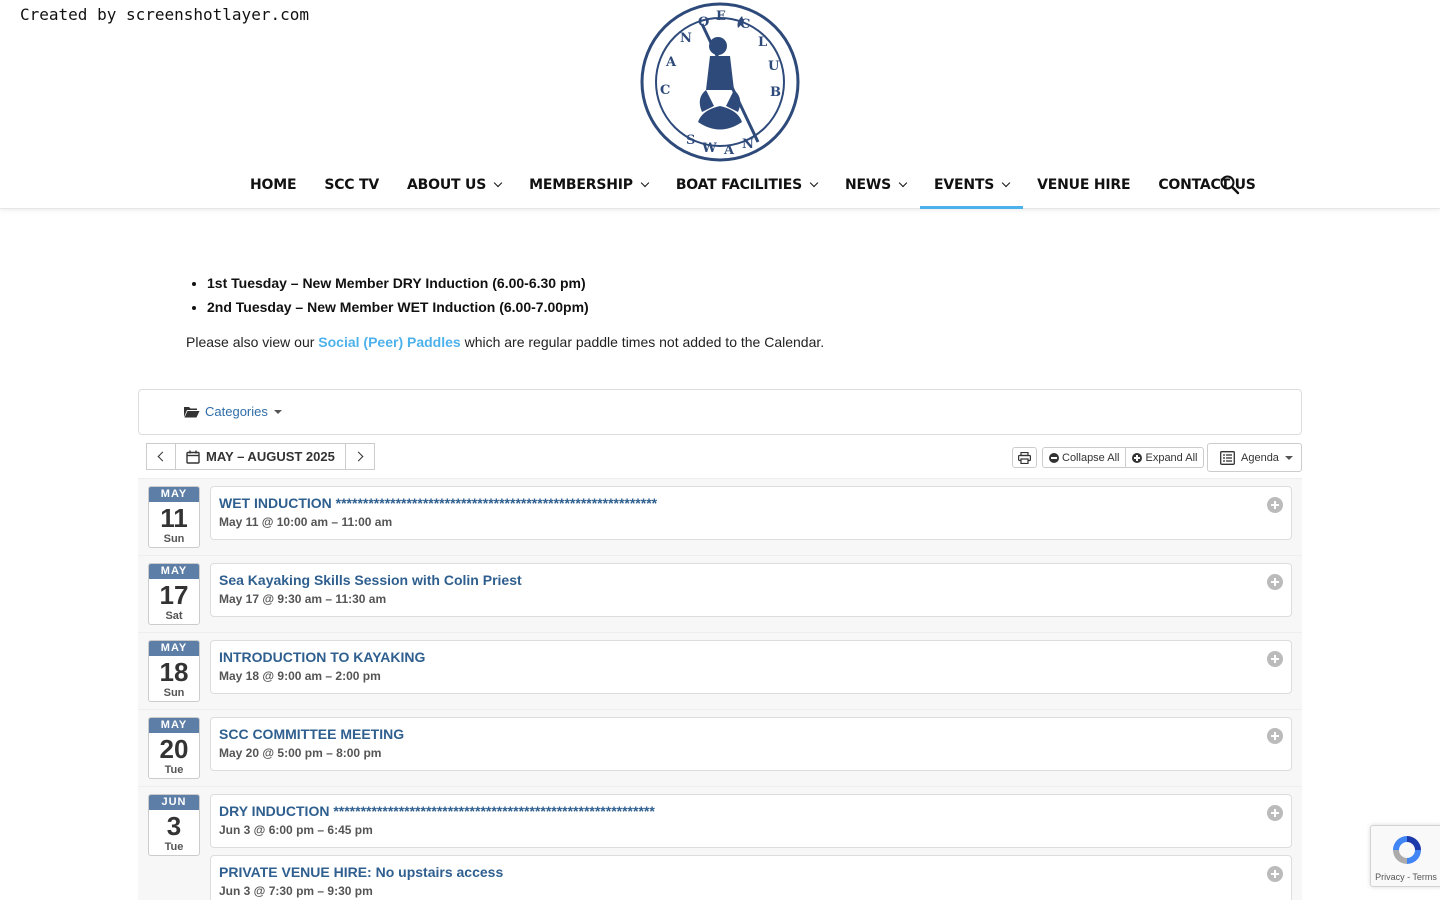 The image size is (1440, 900). I want to click on calendar-nav: MAY – AUGUST 2025, so click(260, 456).